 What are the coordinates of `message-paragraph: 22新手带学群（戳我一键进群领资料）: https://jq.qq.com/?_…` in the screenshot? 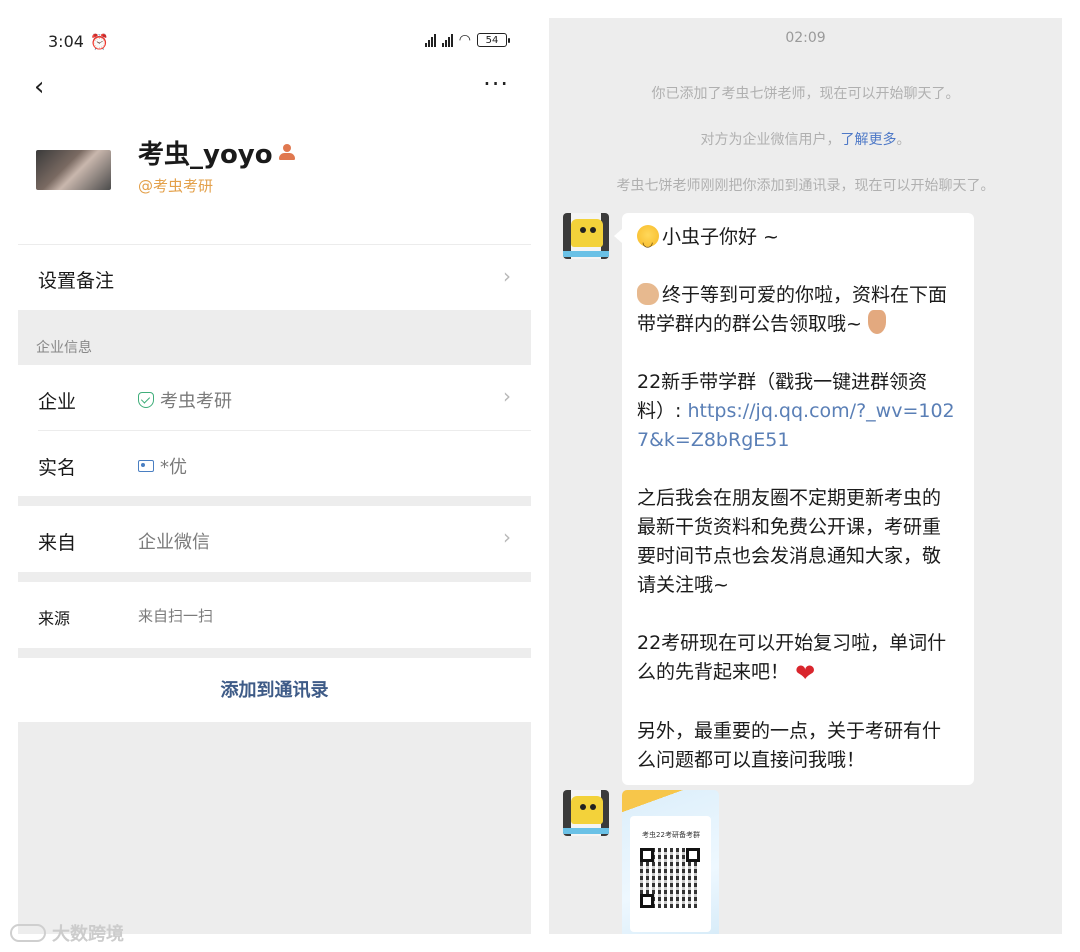 It's located at (798, 411).